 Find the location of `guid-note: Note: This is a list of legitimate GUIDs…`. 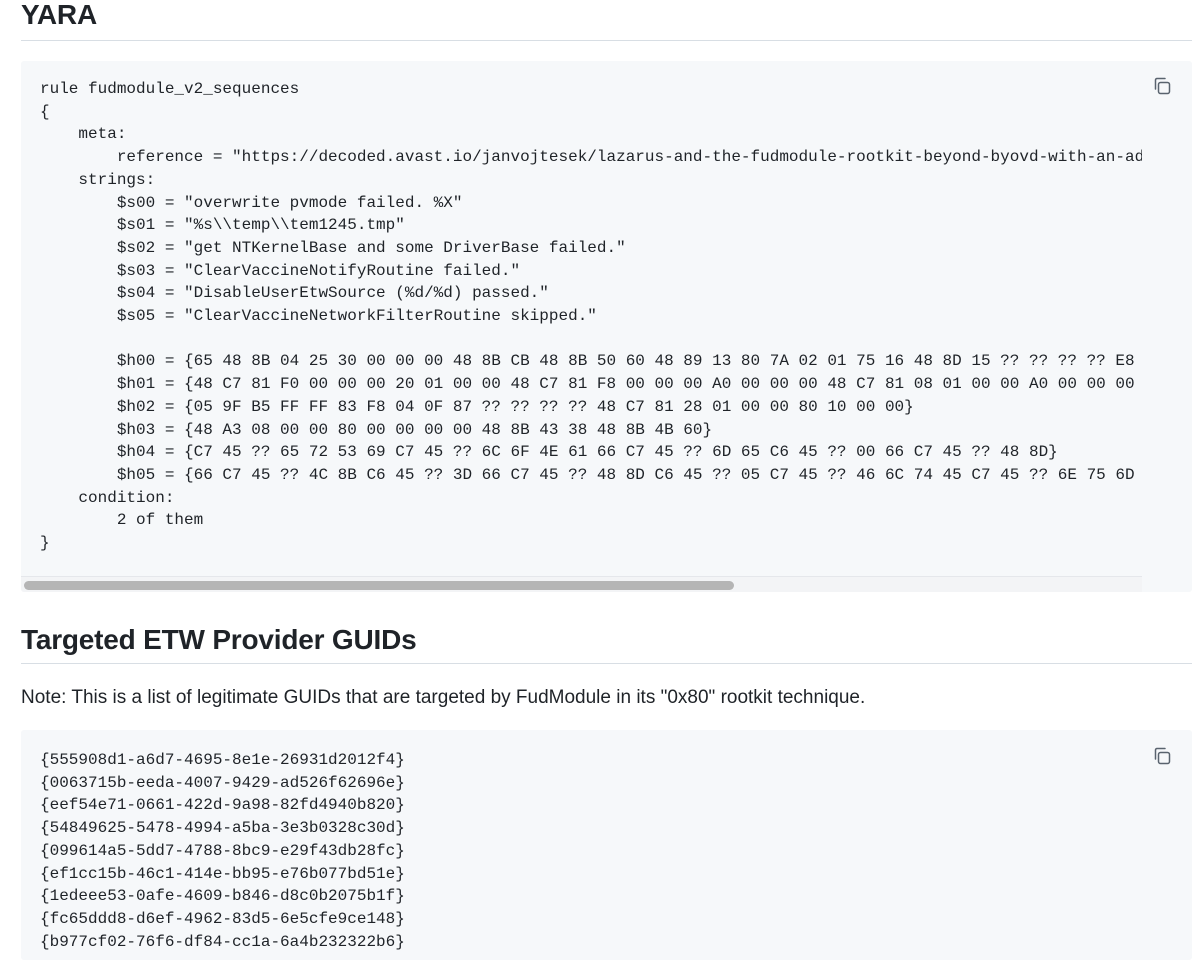

guid-note: Note: This is a list of legitimate GUIDs… is located at coordinates (443, 697).